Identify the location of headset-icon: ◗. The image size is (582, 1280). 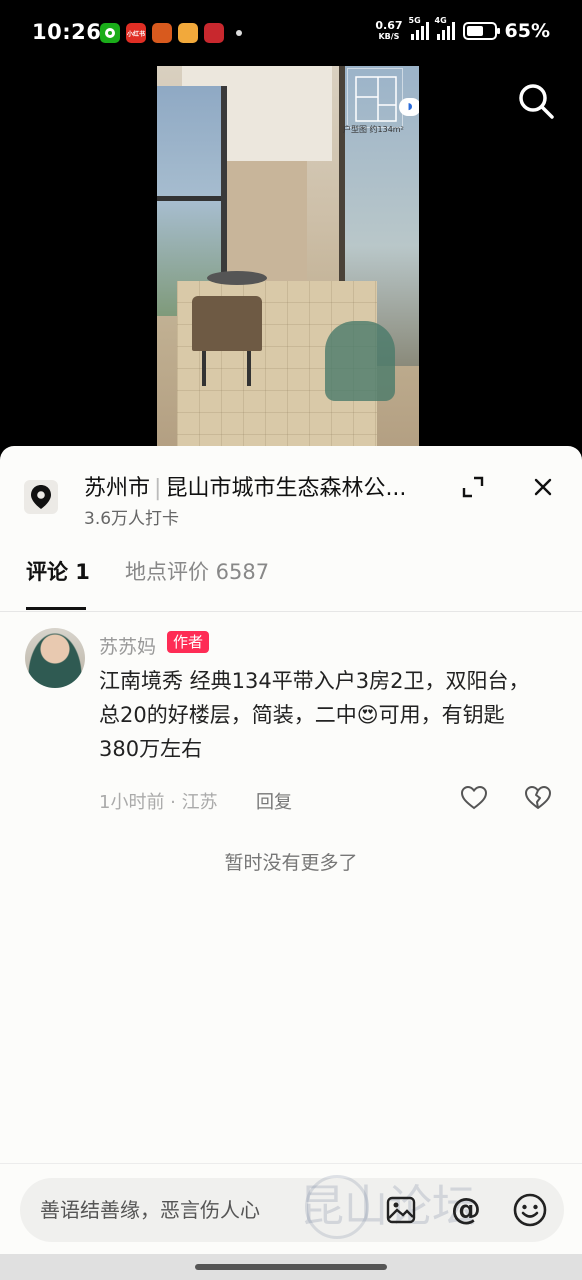
(409, 107).